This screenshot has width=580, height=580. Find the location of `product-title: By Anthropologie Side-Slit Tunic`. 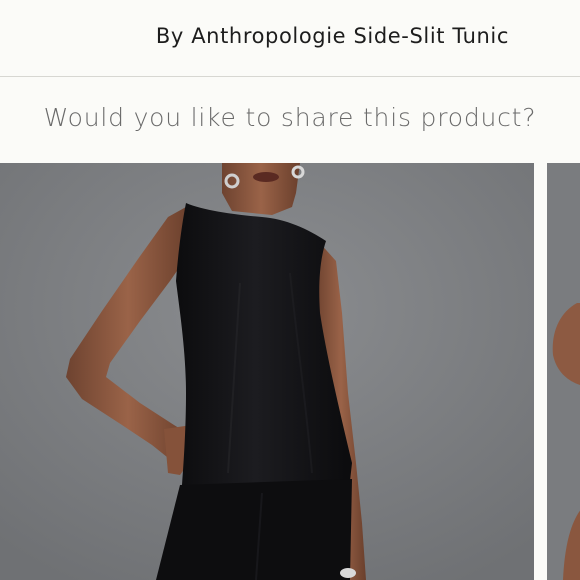

product-title: By Anthropologie Side-Slit Tunic is located at coordinates (332, 36).